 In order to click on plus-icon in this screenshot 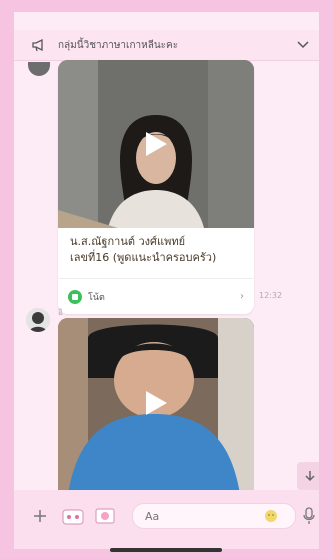, I will do `click(40, 516)`.